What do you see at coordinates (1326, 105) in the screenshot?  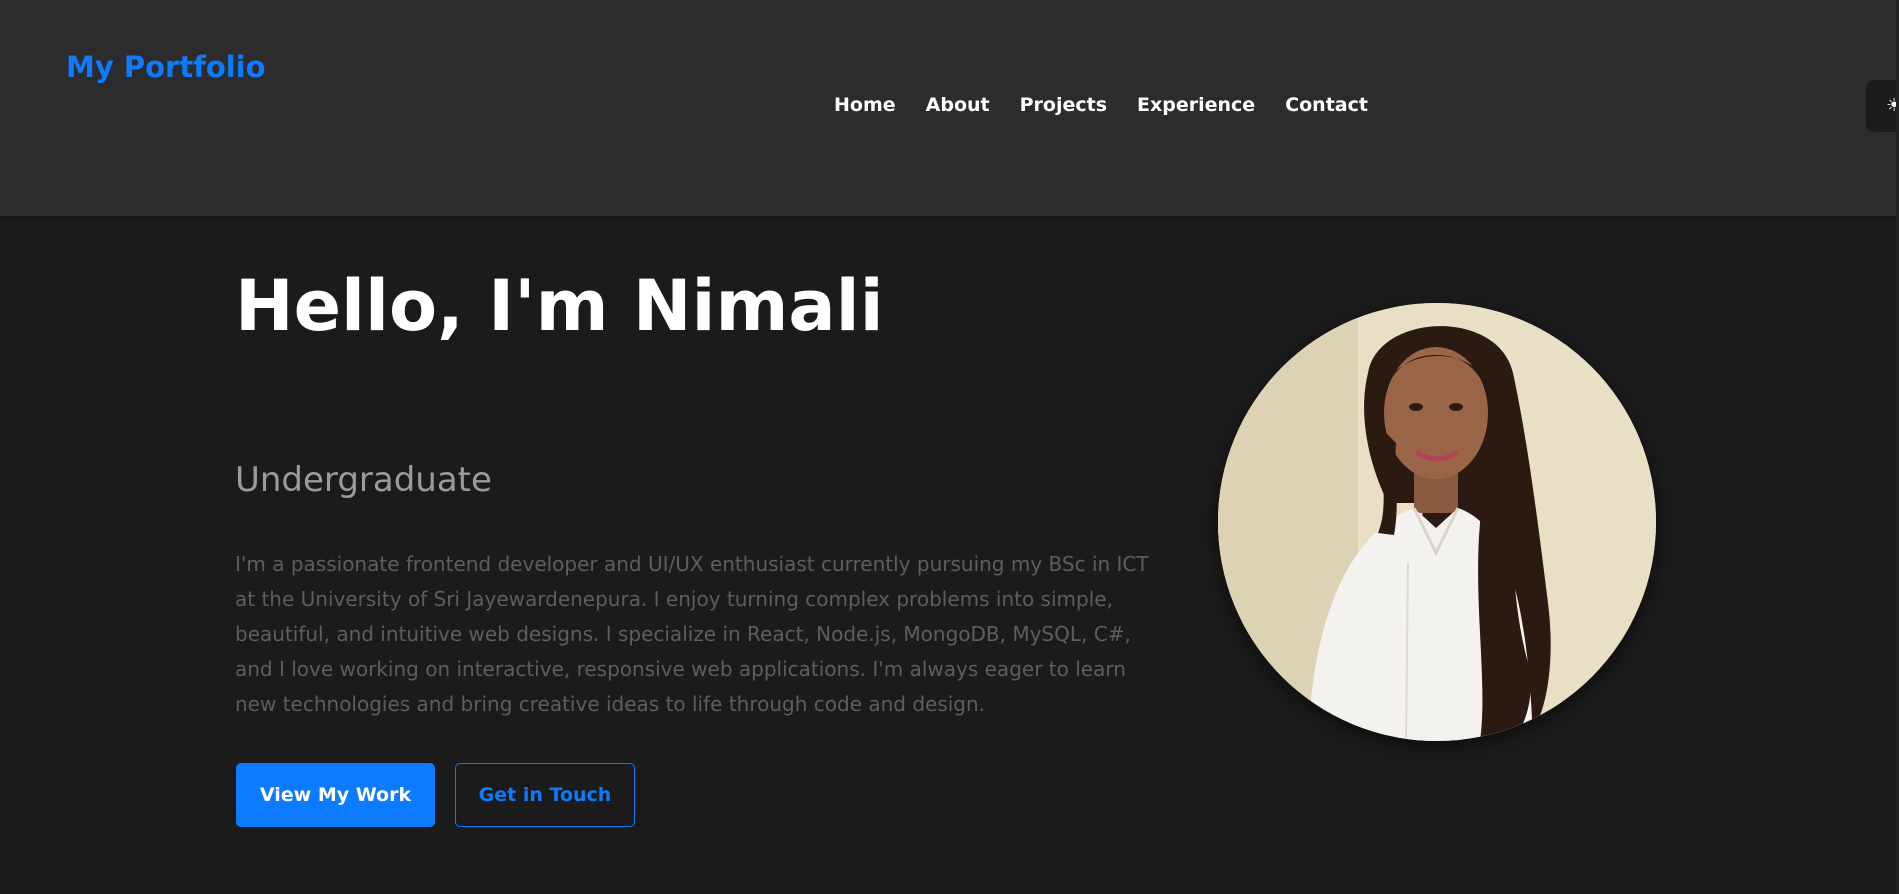 I see `nav-link-contact: Contact` at bounding box center [1326, 105].